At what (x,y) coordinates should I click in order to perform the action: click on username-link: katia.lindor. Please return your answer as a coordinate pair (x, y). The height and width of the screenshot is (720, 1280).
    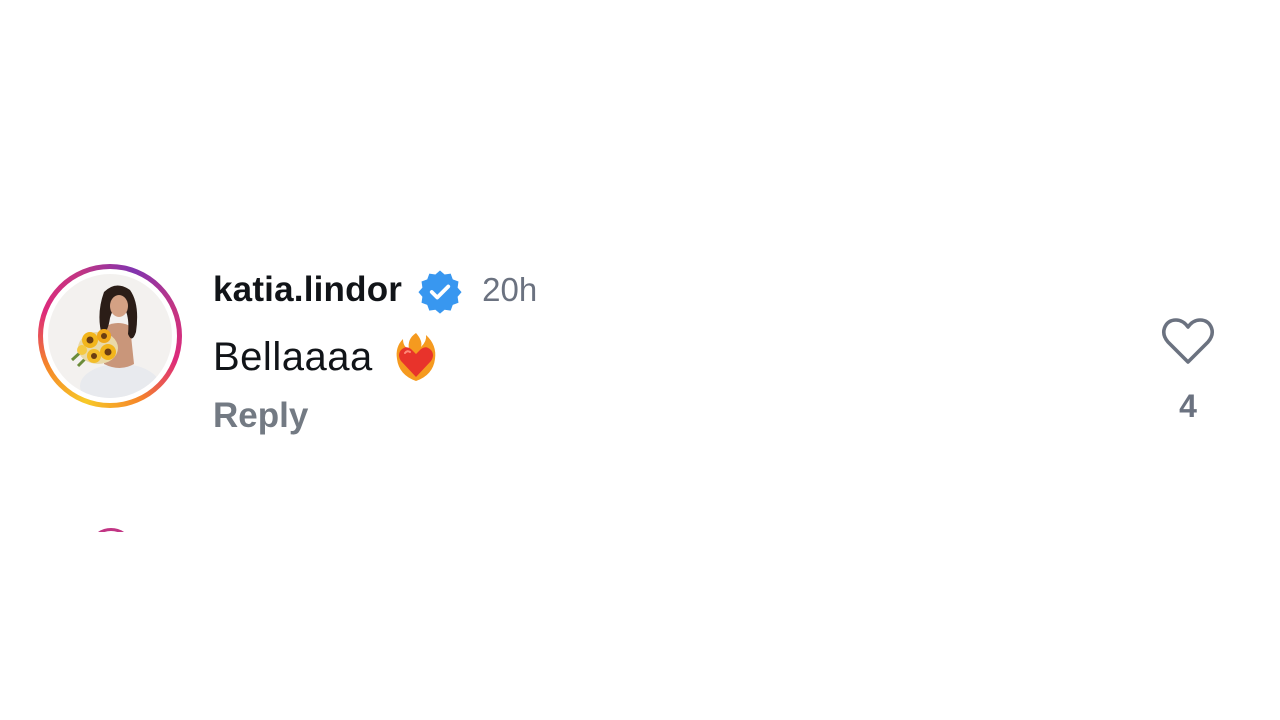
    Looking at the image, I should click on (307, 290).